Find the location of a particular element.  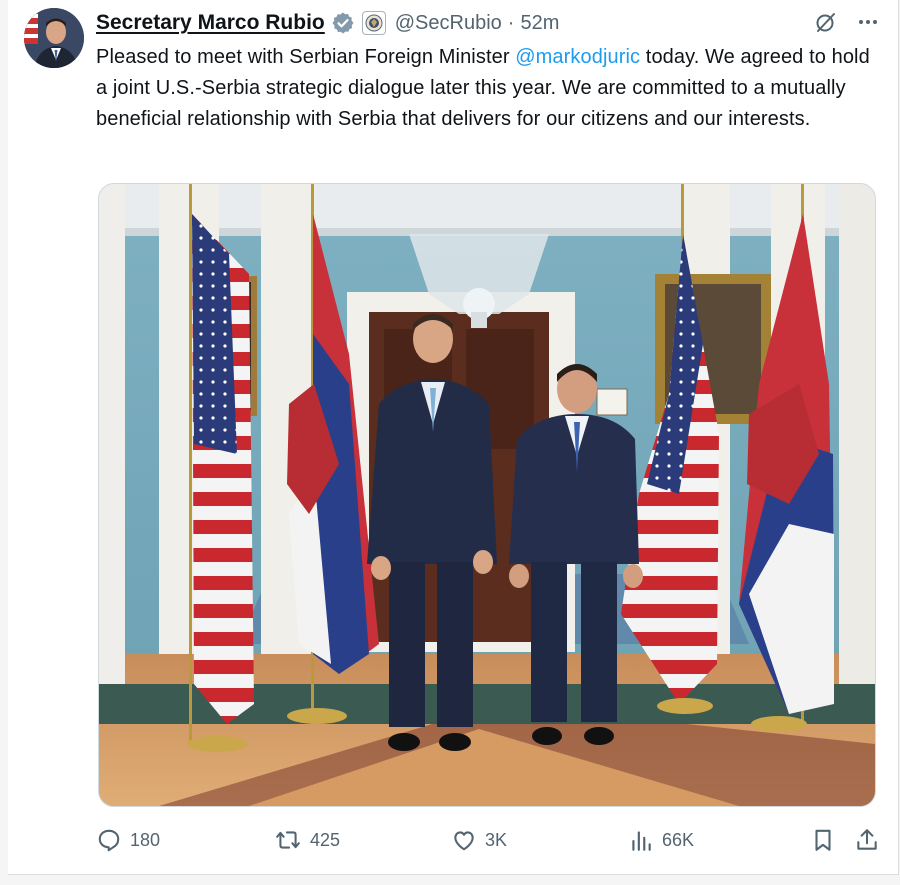

reply-icon is located at coordinates (109, 840).